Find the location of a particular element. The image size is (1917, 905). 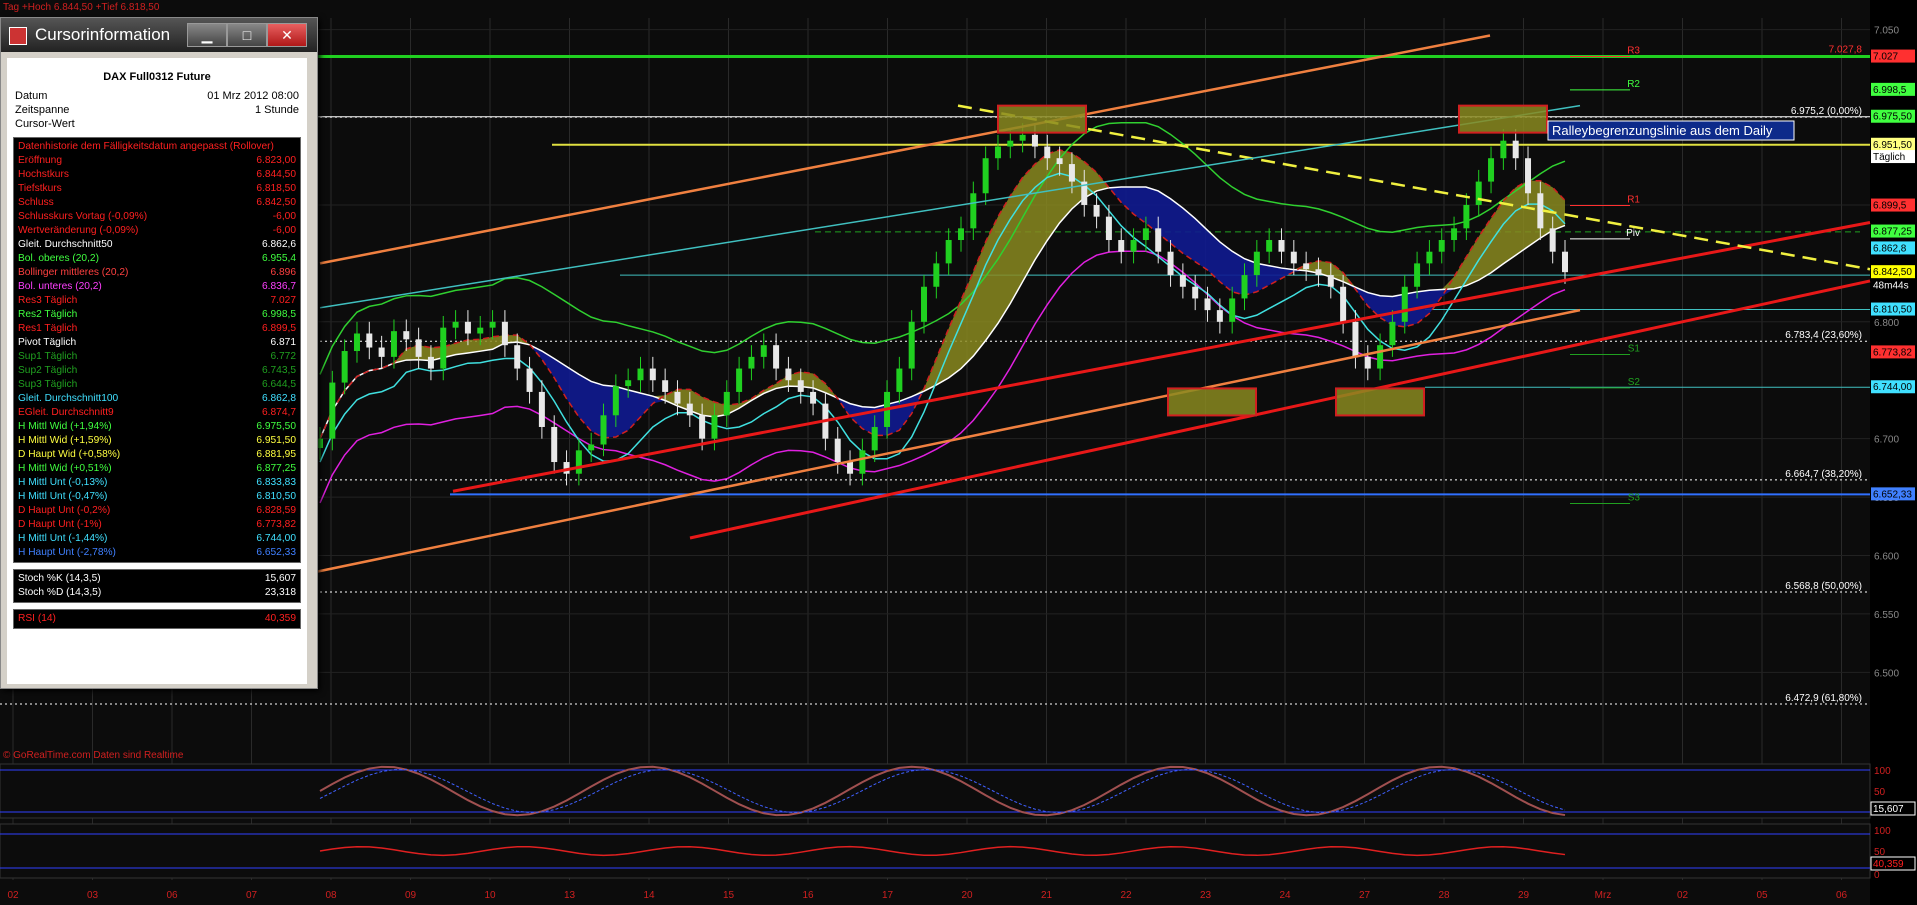

x-tick-label: Mrz is located at coordinates (1603, 895).